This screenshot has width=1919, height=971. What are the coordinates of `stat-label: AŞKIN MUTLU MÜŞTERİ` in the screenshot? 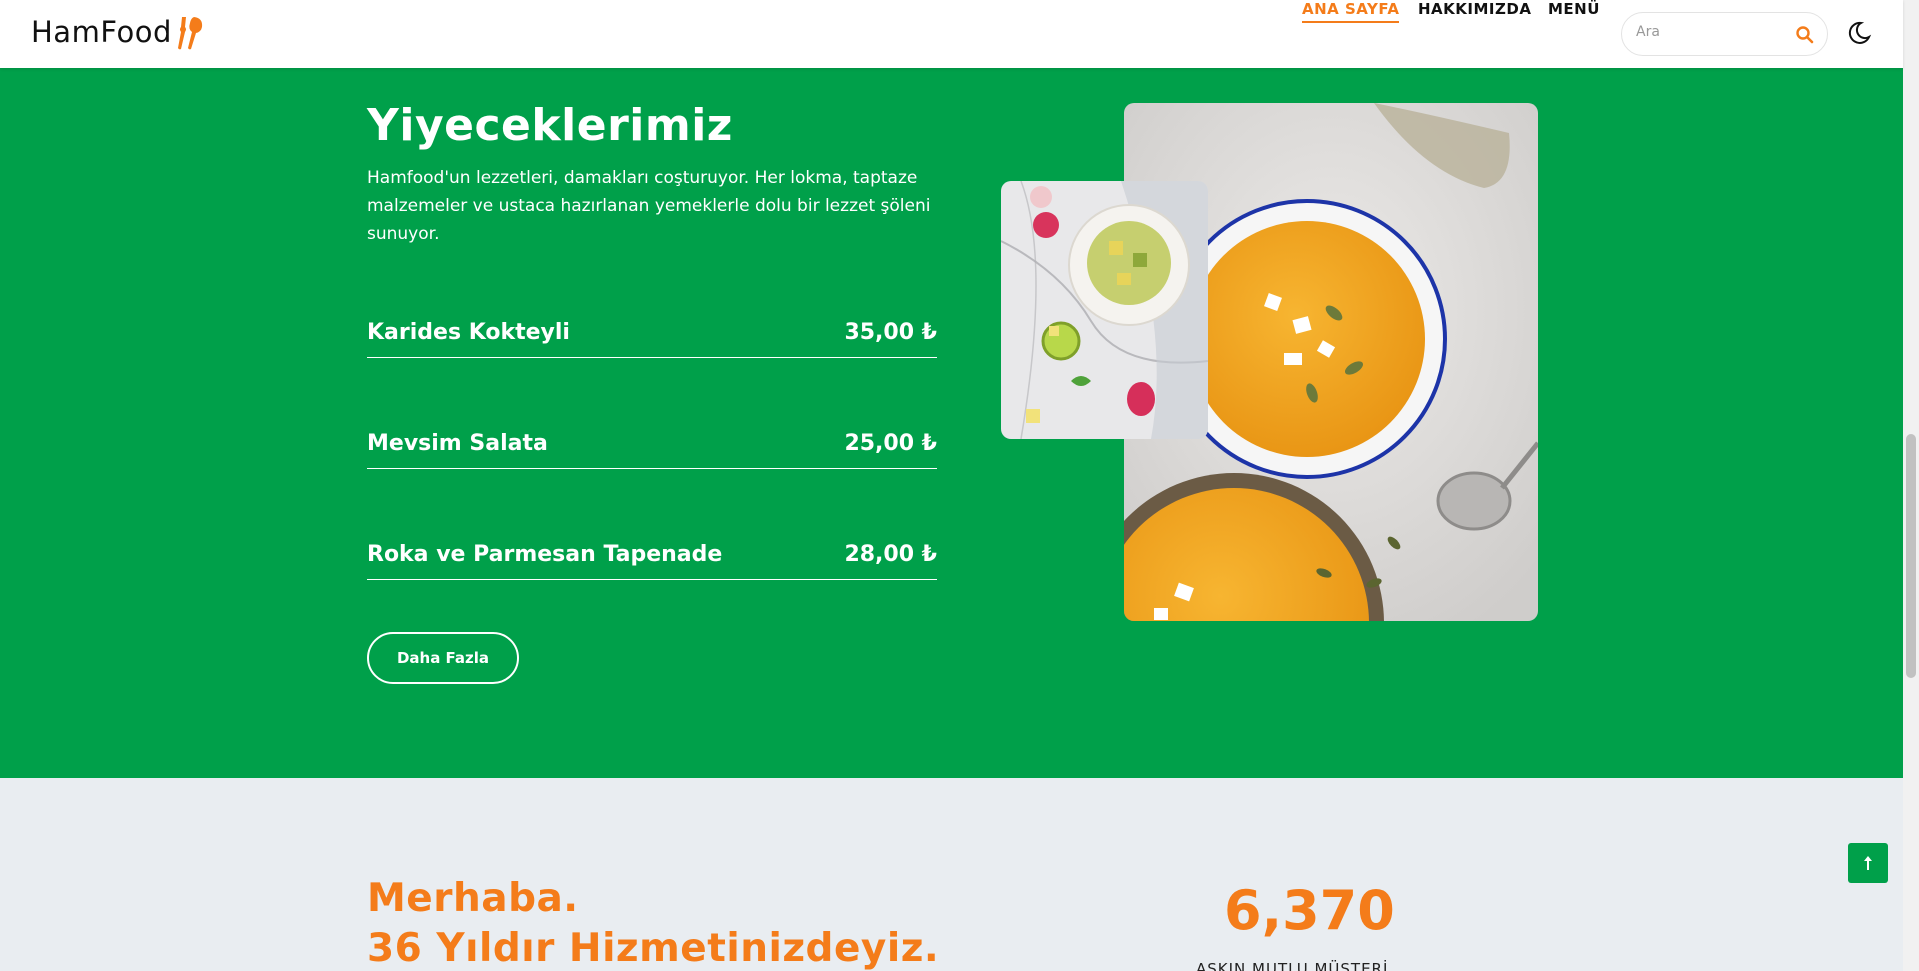 It's located at (1292, 965).